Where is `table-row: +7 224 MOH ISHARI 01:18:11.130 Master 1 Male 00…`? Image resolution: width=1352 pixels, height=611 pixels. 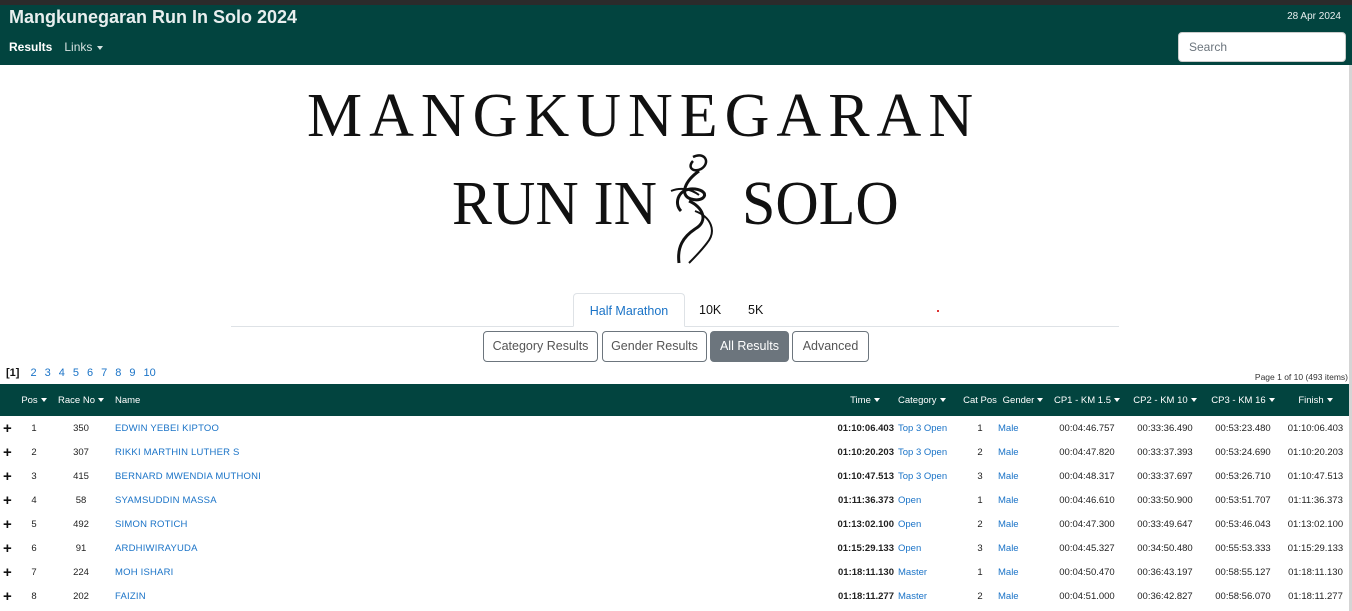
table-row: +7 224 MOH ISHARI 01:18:11.130 Master 1 Male 00… is located at coordinates (674, 572).